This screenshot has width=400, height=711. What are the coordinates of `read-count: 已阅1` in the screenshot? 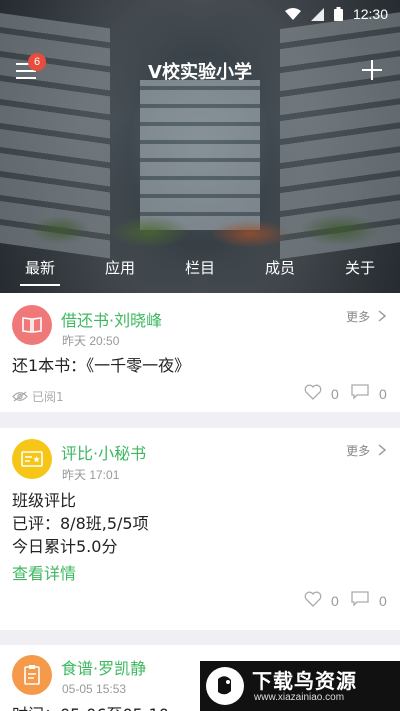 It's located at (38, 396).